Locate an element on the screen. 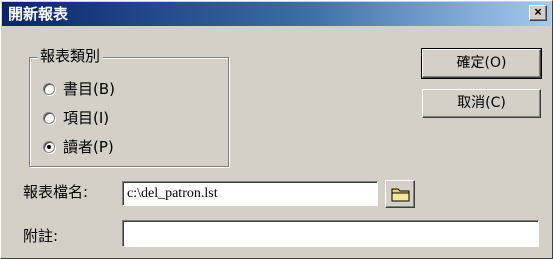 The image size is (553, 259). radio-option-bibliographic: 書目(B) is located at coordinates (79, 89).